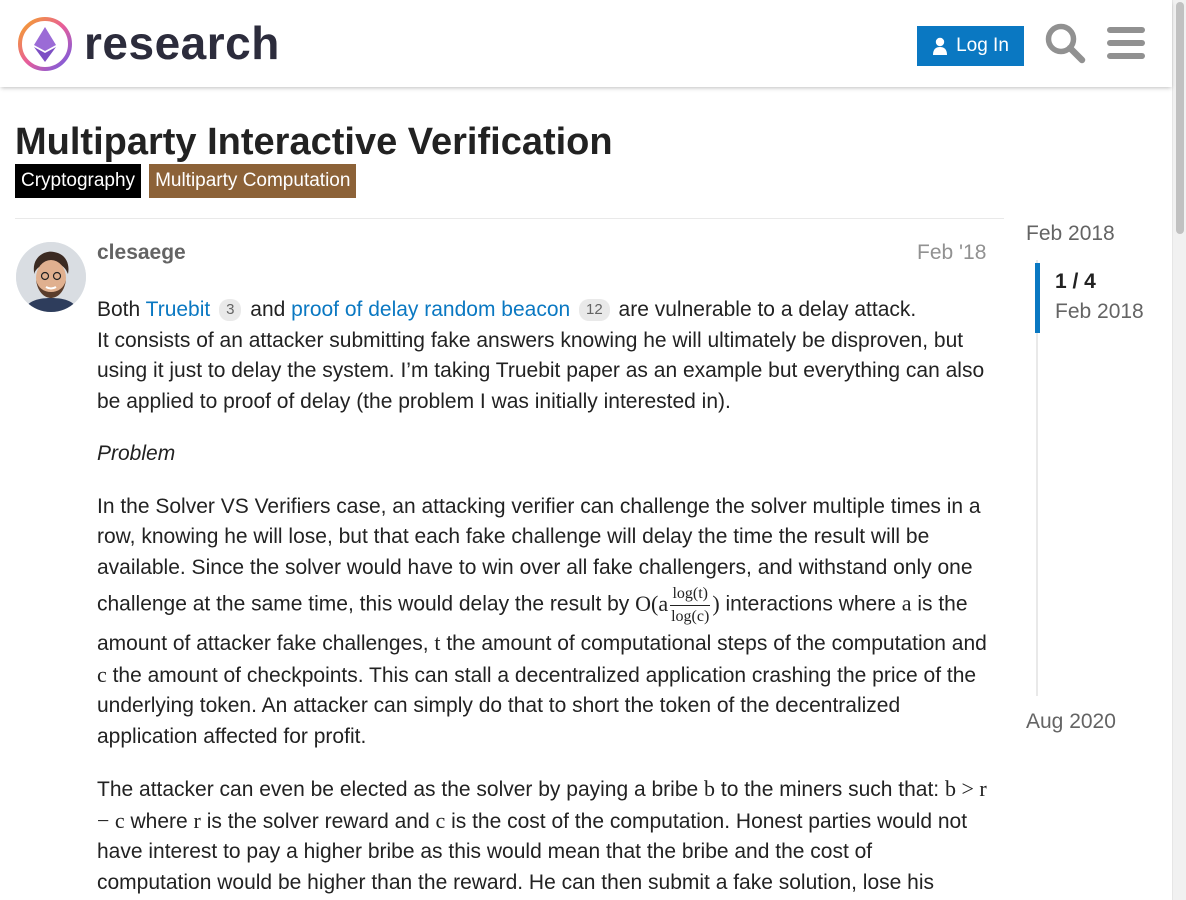 The height and width of the screenshot is (900, 1186). I want to click on category-list: Cryptography Multiparty Computation, so click(186, 181).